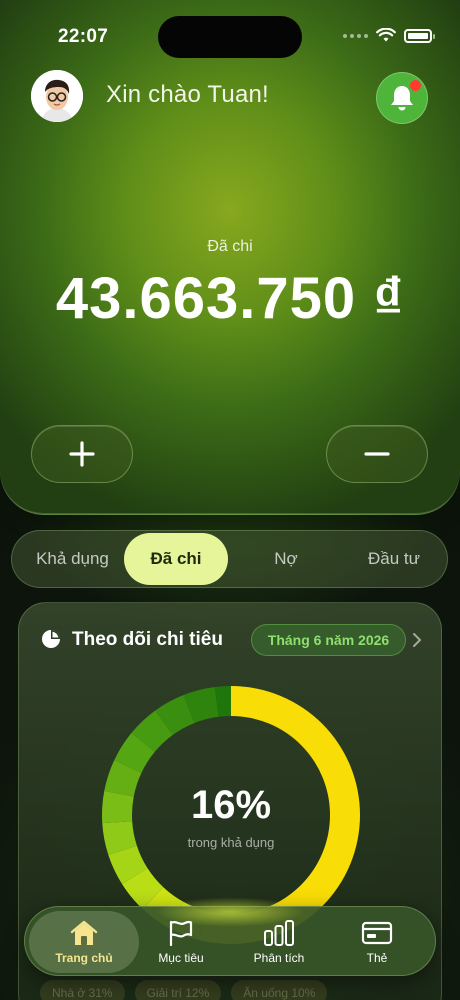 Image resolution: width=460 pixels, height=1000 pixels. I want to click on greeting-text: Xin chào Tuan!, so click(187, 94).